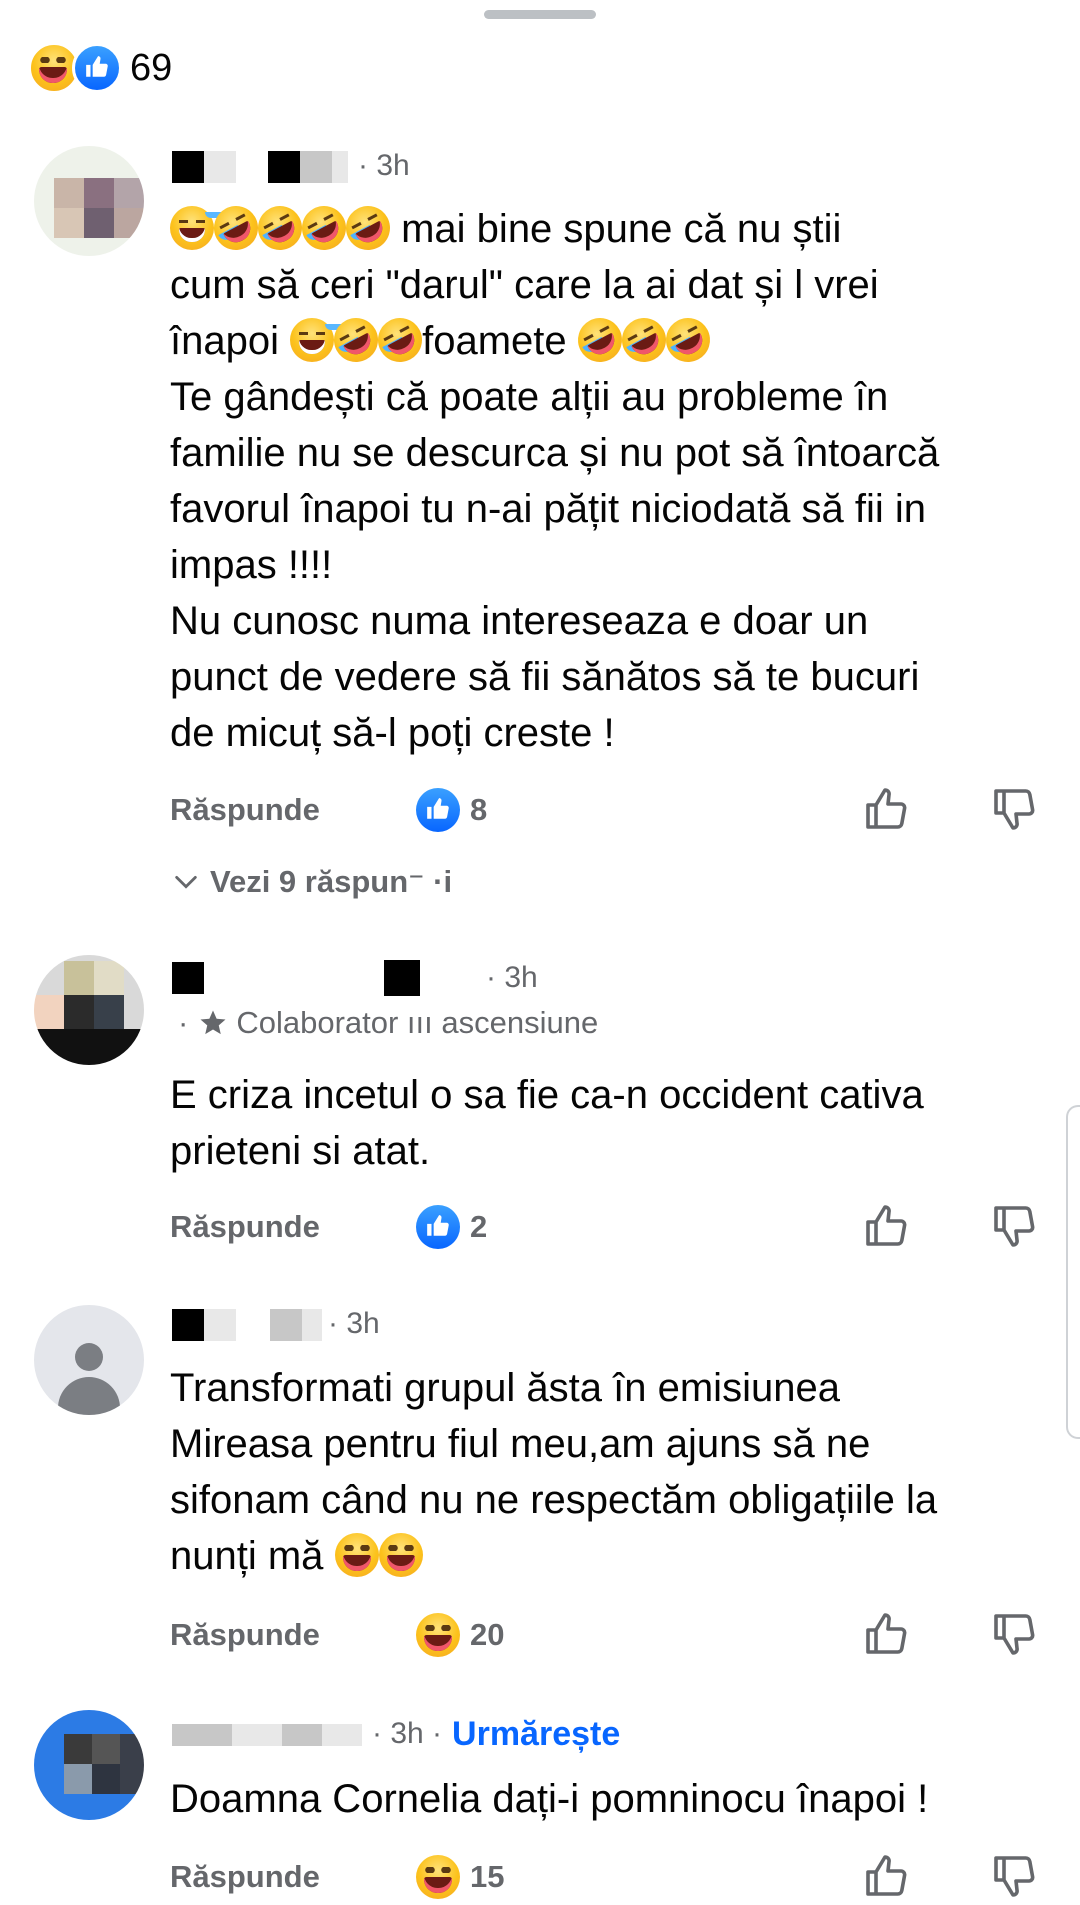  I want to click on chevron-down-icon, so click(186, 882).